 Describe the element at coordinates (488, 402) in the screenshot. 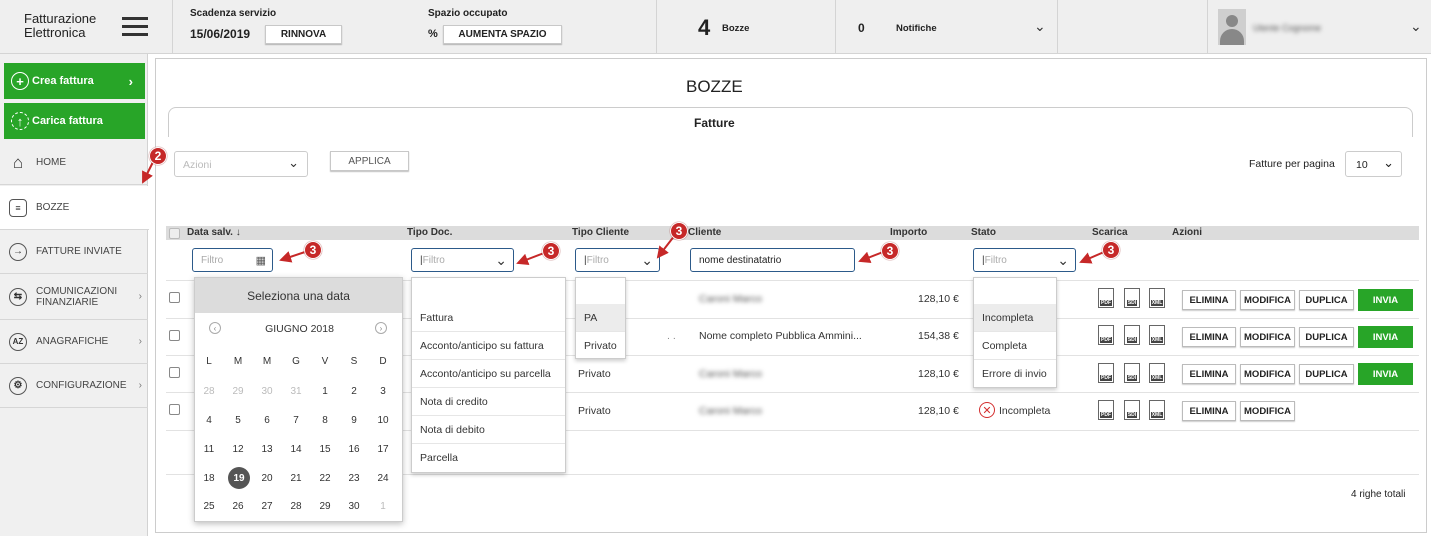

I see `dropdown-option: Nota di credito` at that location.